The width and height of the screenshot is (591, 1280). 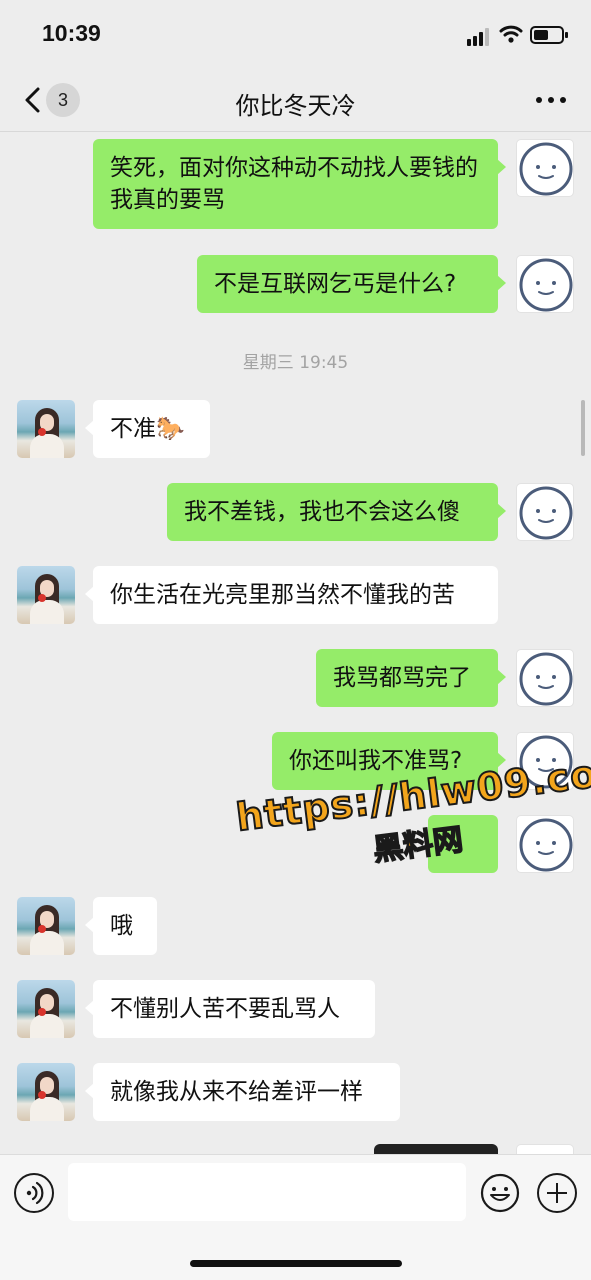 I want to click on status-bar: 10:39, so click(x=295, y=35).